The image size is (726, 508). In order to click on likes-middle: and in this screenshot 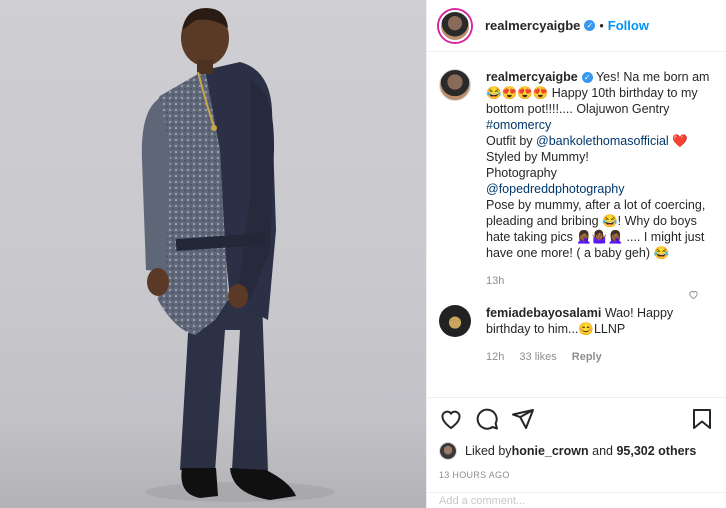, I will do `click(602, 451)`.